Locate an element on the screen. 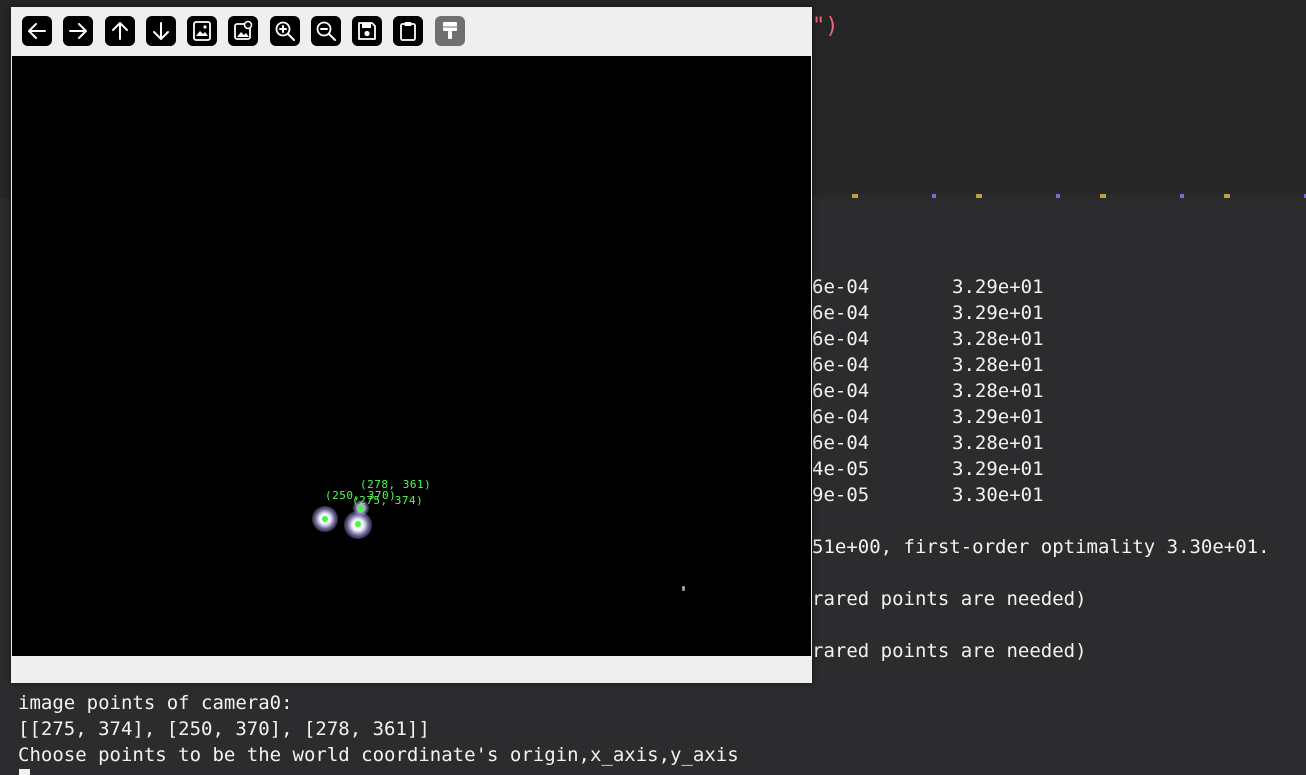  pan-left-button is located at coordinates (37, 31).